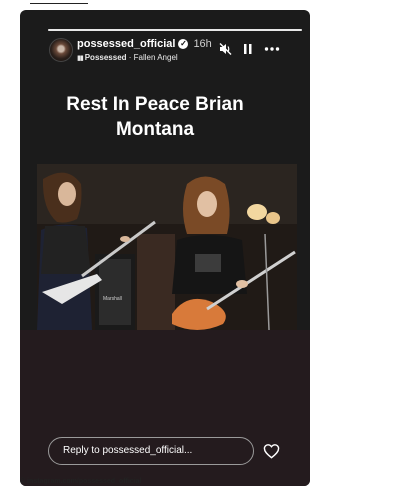 This screenshot has width=403, height=500. What do you see at coordinates (248, 50) in the screenshot?
I see `pause-icon` at bounding box center [248, 50].